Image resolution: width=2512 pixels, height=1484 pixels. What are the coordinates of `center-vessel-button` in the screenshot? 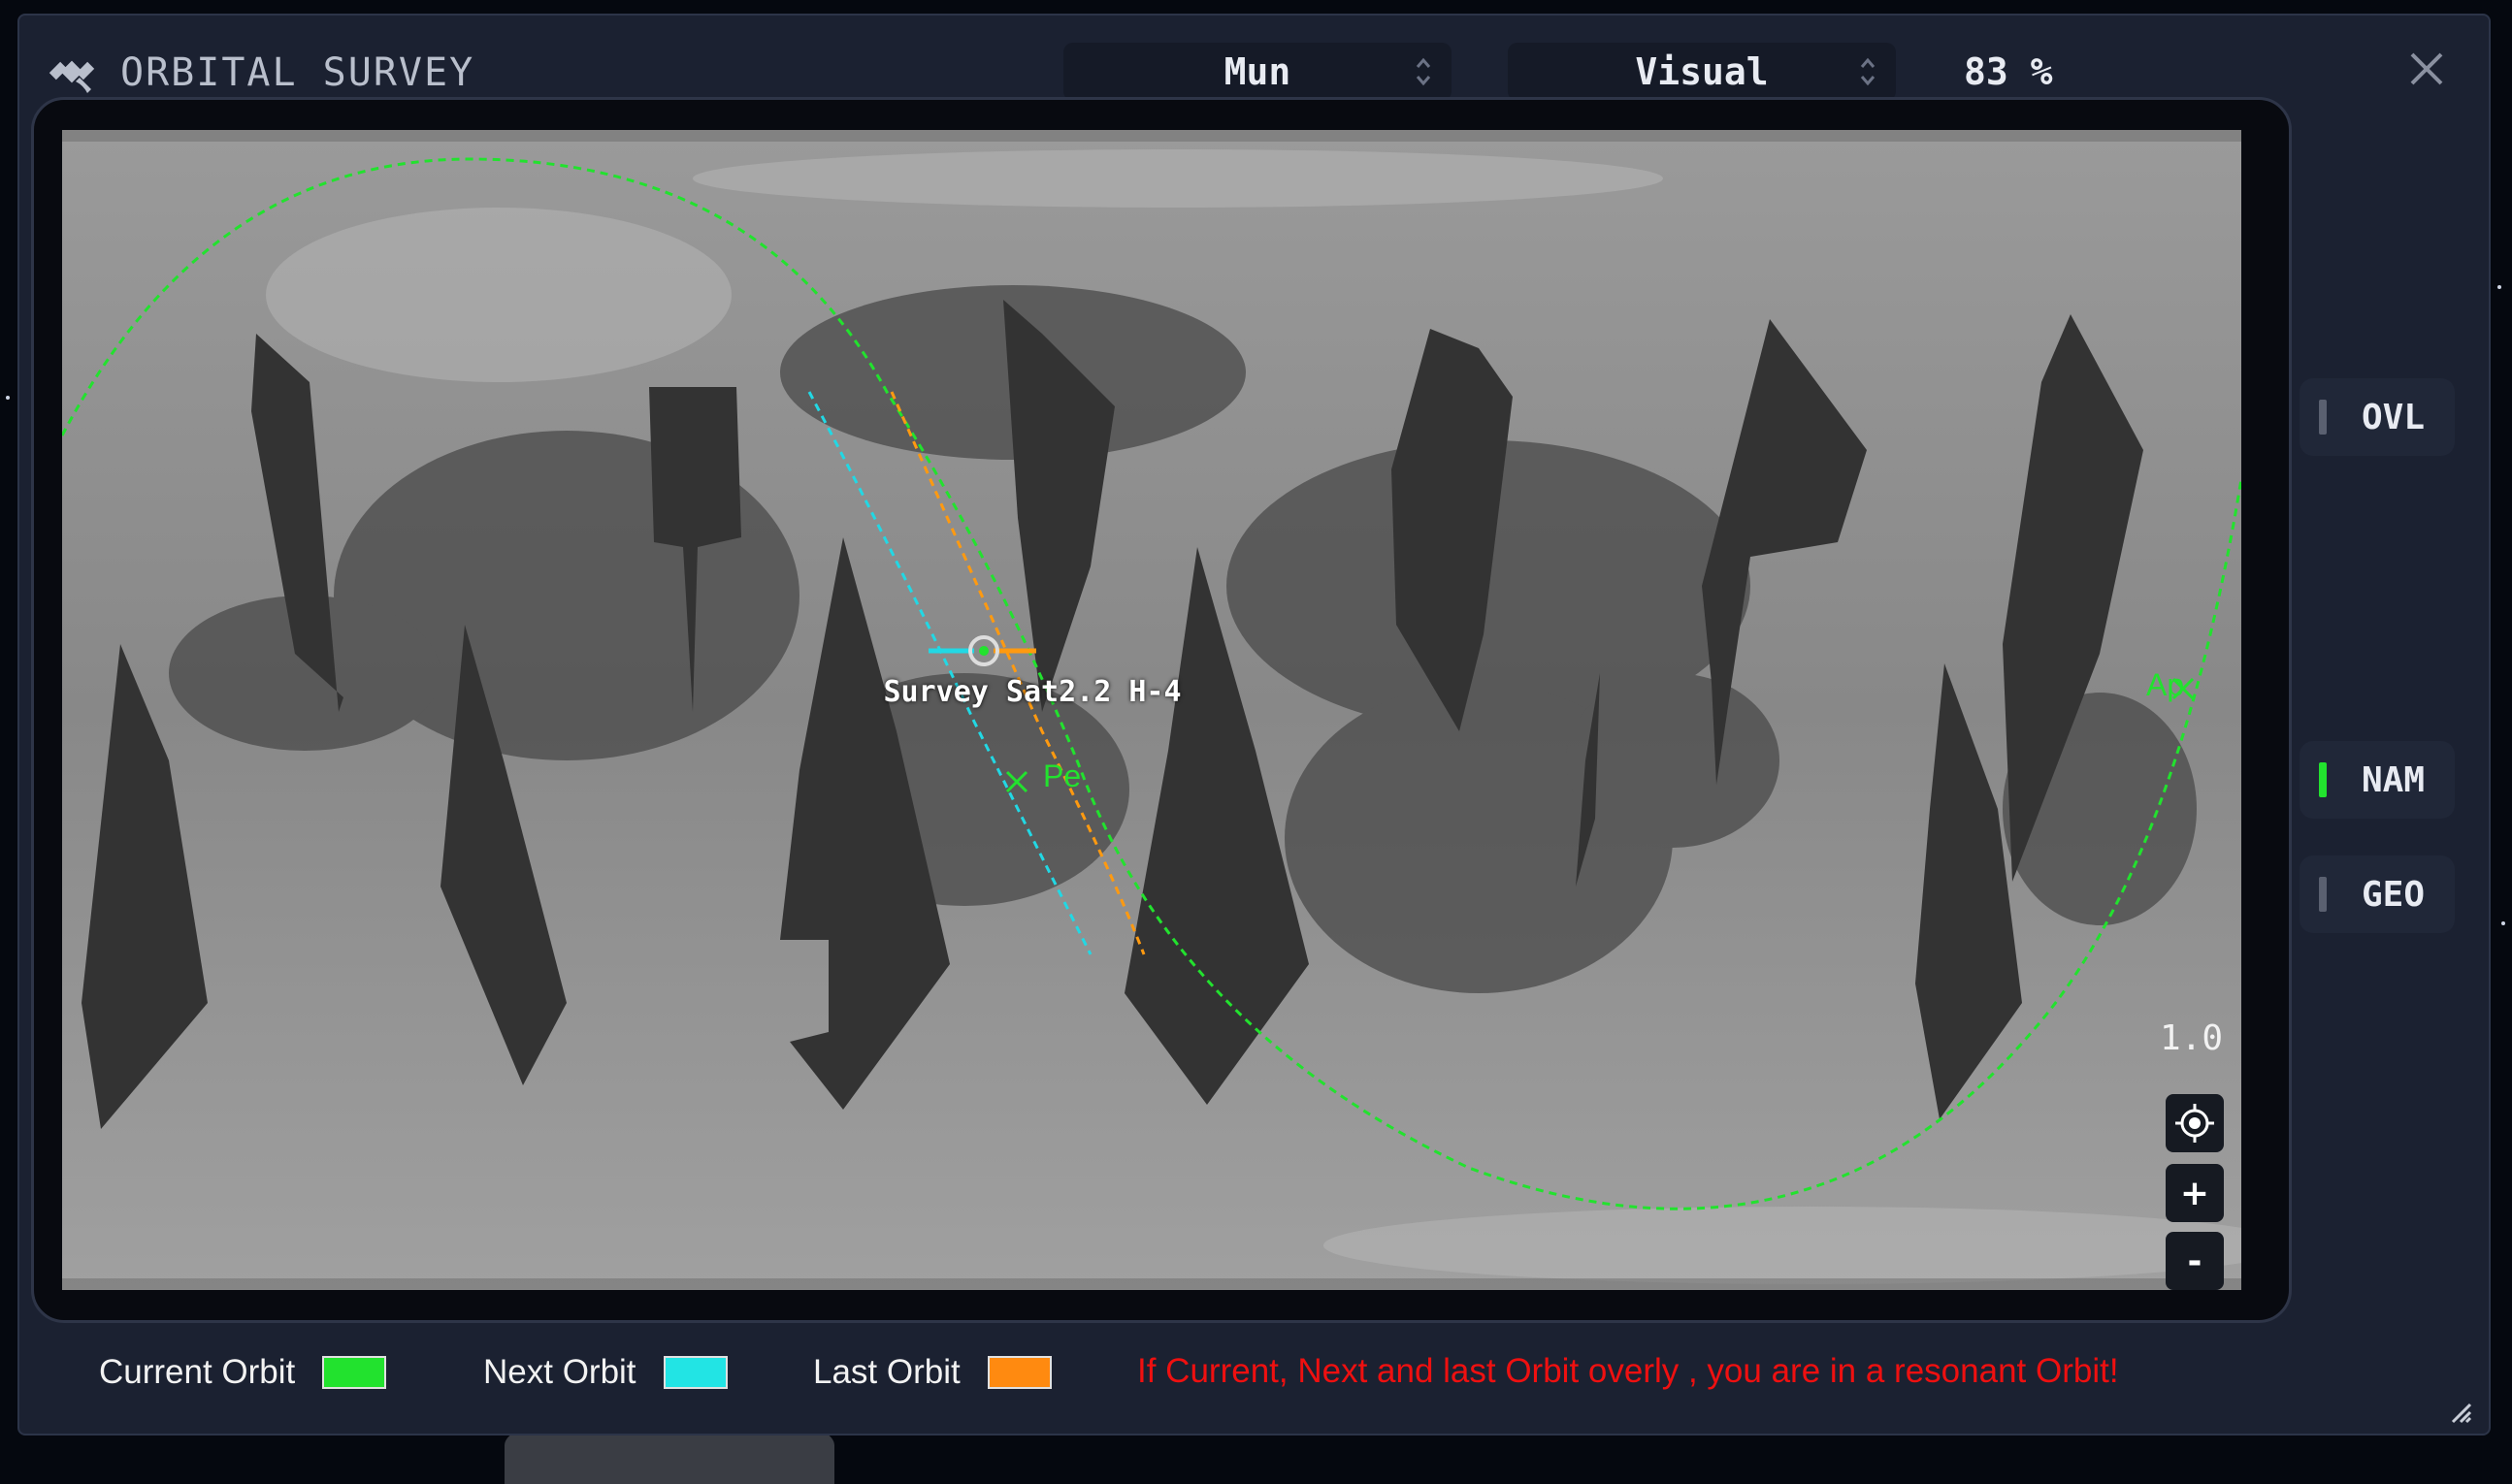 It's located at (2195, 1123).